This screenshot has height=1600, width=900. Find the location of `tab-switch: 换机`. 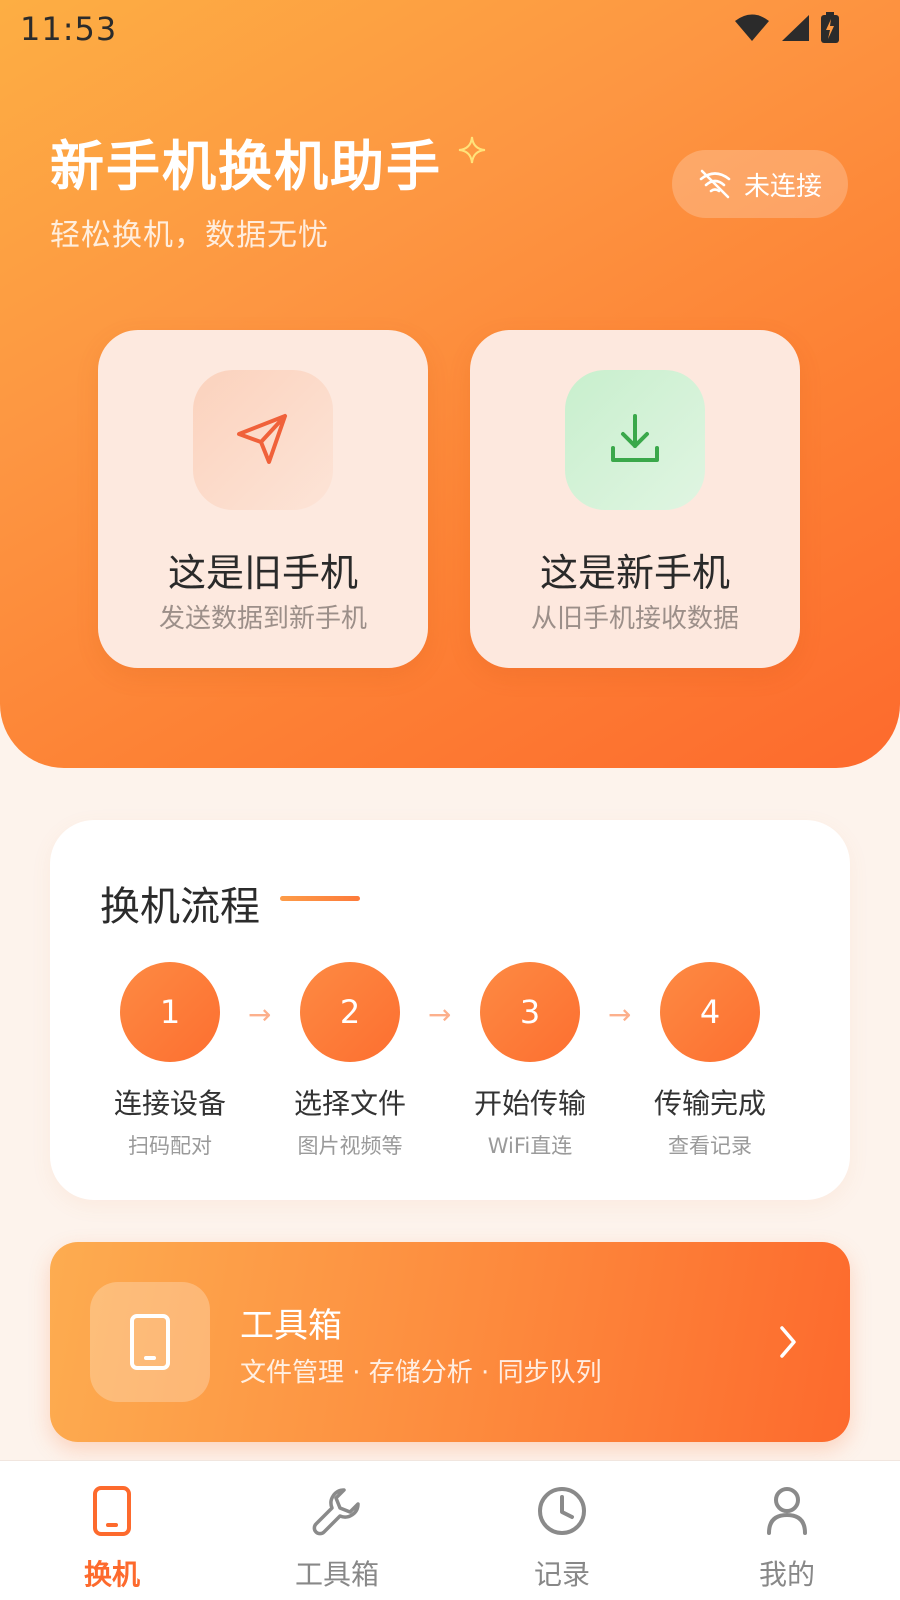

tab-switch: 换机 is located at coordinates (112, 1537).